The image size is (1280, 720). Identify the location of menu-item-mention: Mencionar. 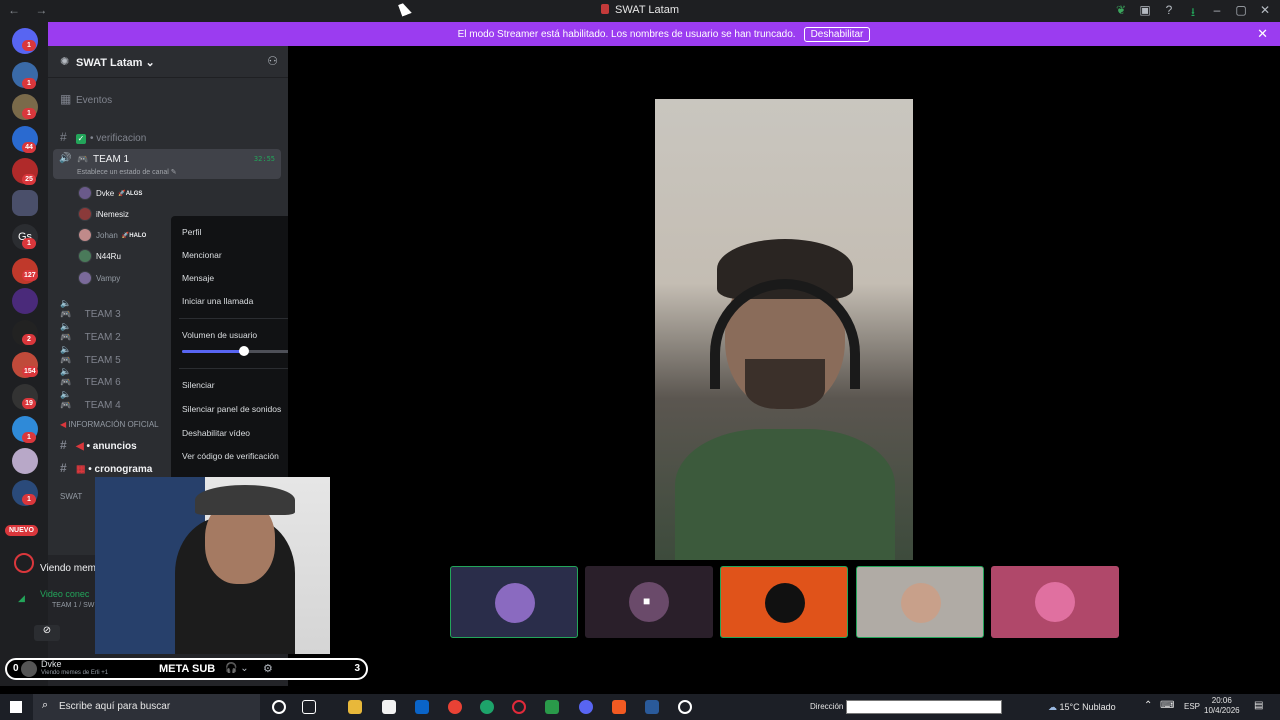
(202, 255).